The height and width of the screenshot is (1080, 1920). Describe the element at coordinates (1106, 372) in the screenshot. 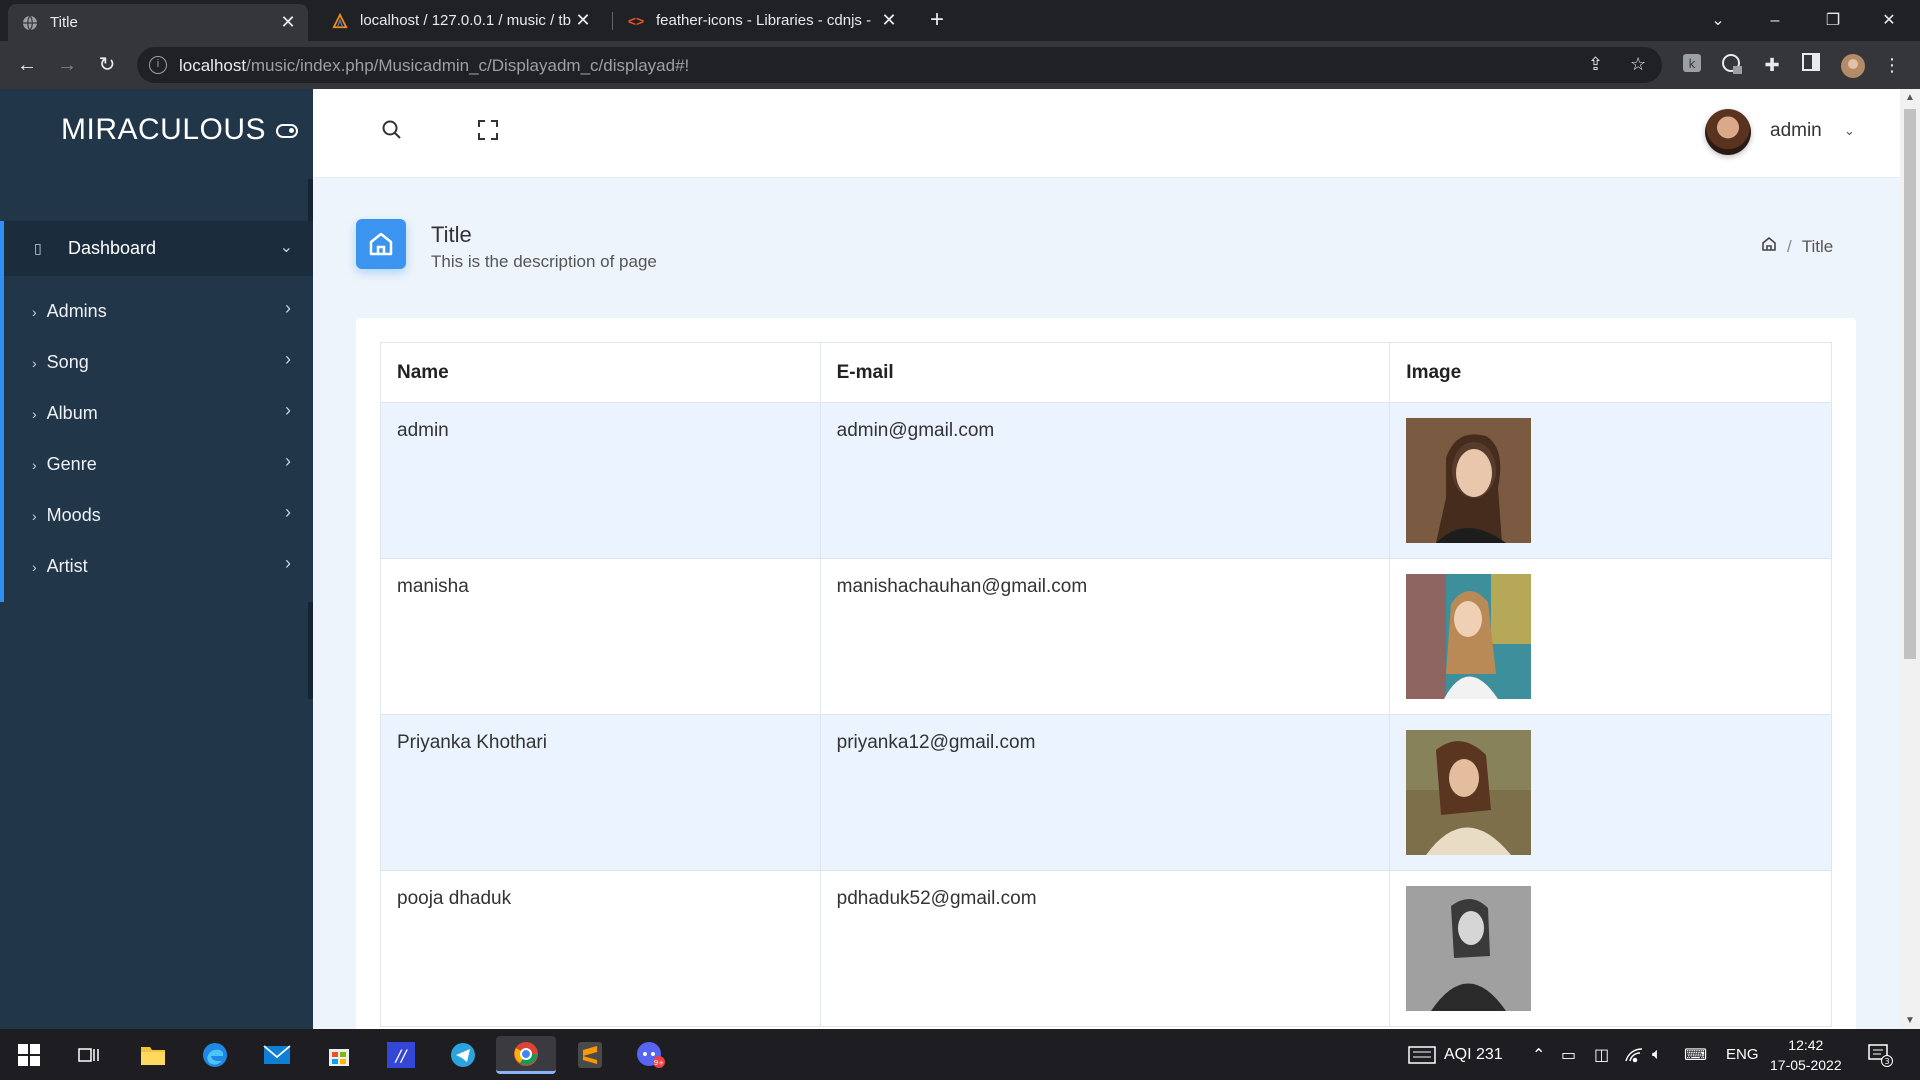

I see `table-header-row: Name E-mail Image` at that location.